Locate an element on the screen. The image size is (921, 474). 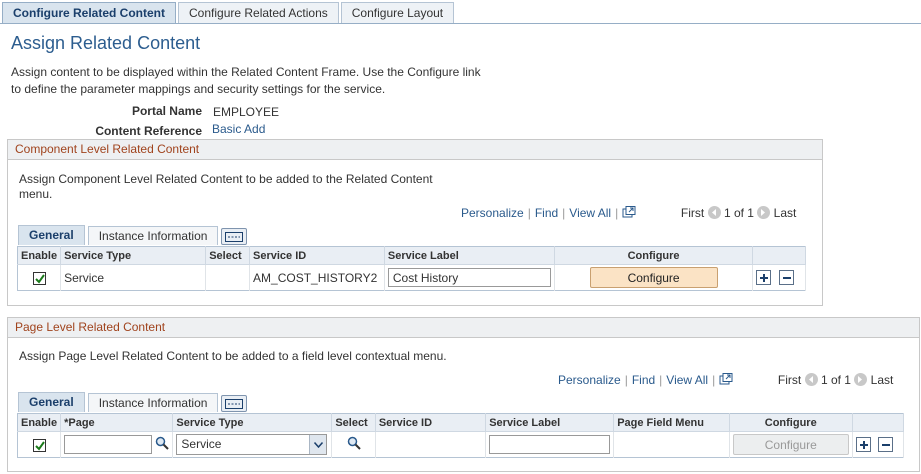
component-level-header: Component Level Related Content is located at coordinates (415, 150).